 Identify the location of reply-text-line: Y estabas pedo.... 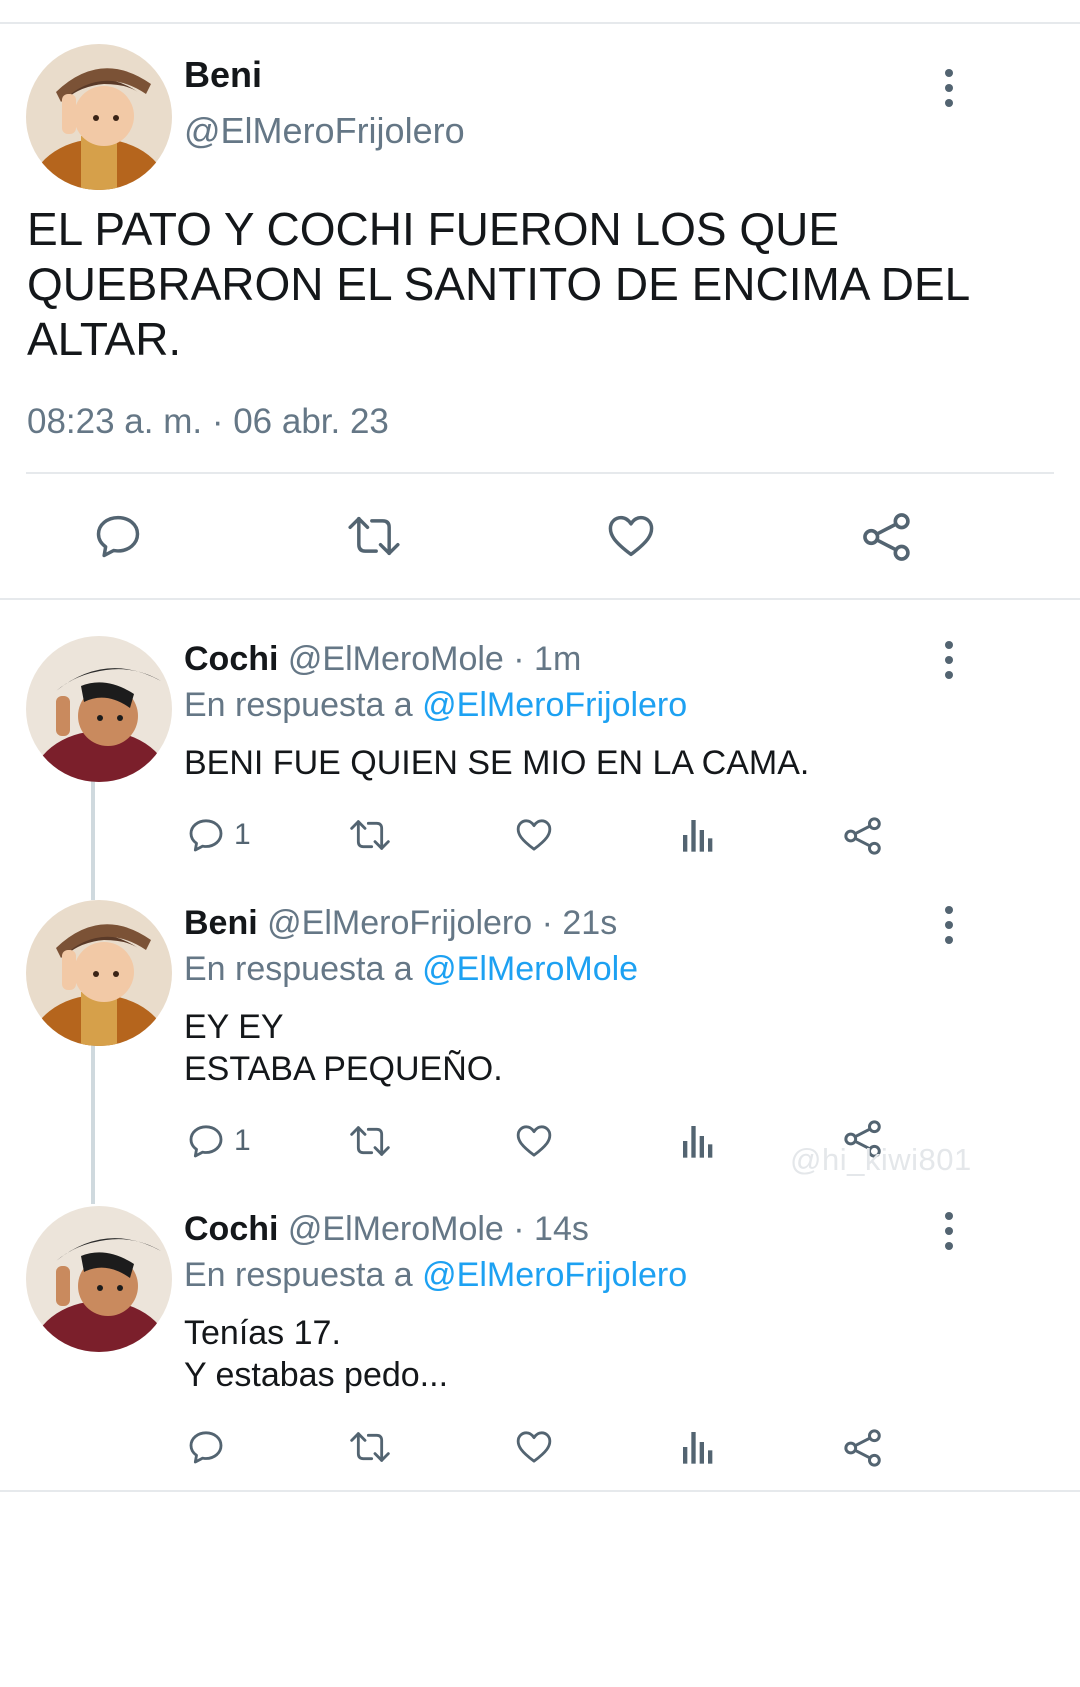
(316, 1375).